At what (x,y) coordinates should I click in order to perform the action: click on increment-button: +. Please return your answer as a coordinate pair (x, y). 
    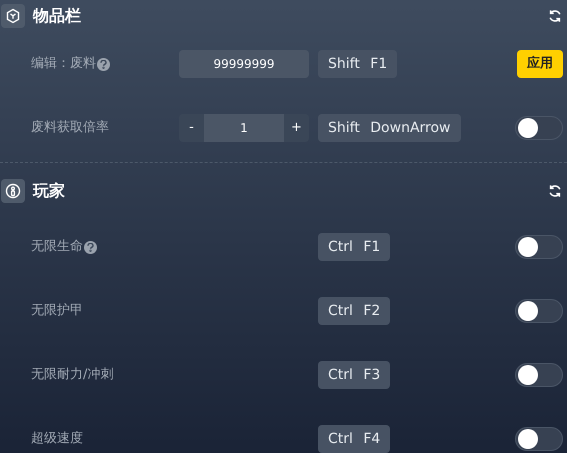
    Looking at the image, I should click on (296, 128).